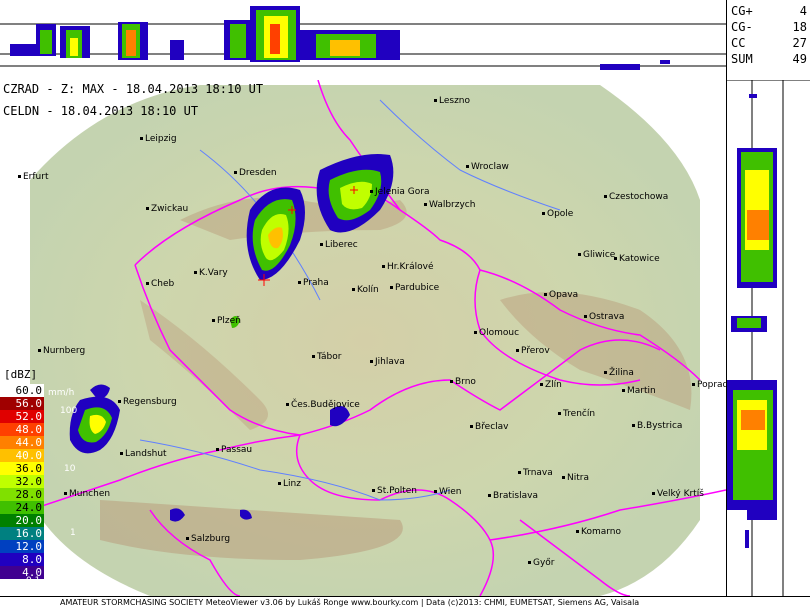 This screenshot has width=810, height=611. Describe the element at coordinates (33, 177) in the screenshot. I see `city-label: Erfurt` at that location.